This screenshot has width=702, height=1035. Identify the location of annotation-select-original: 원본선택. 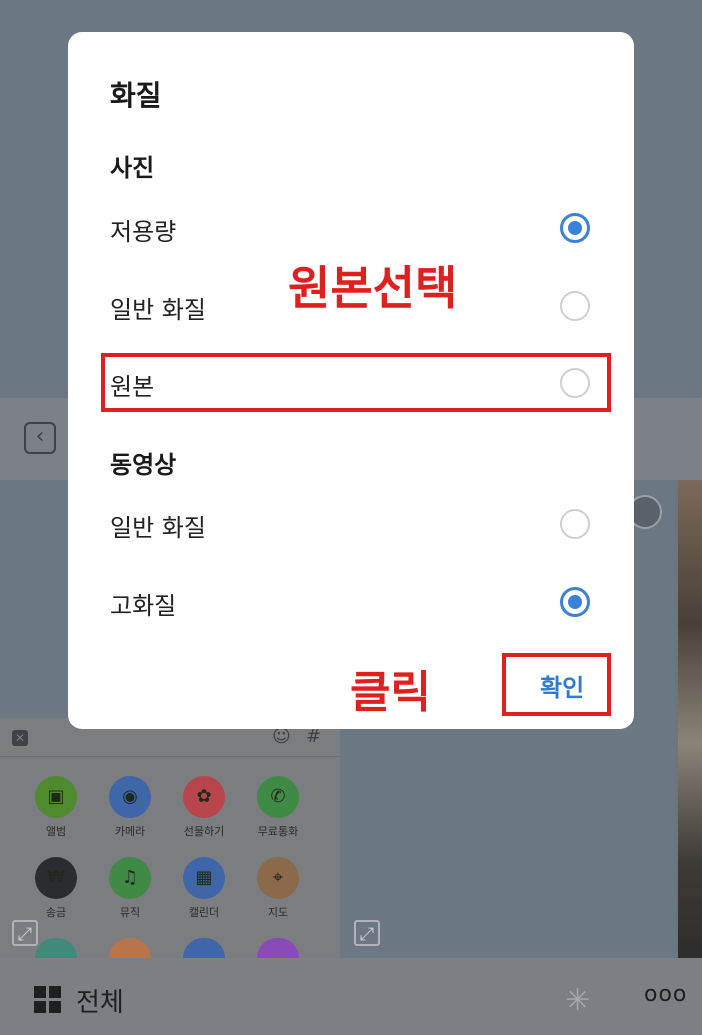
(373, 288).